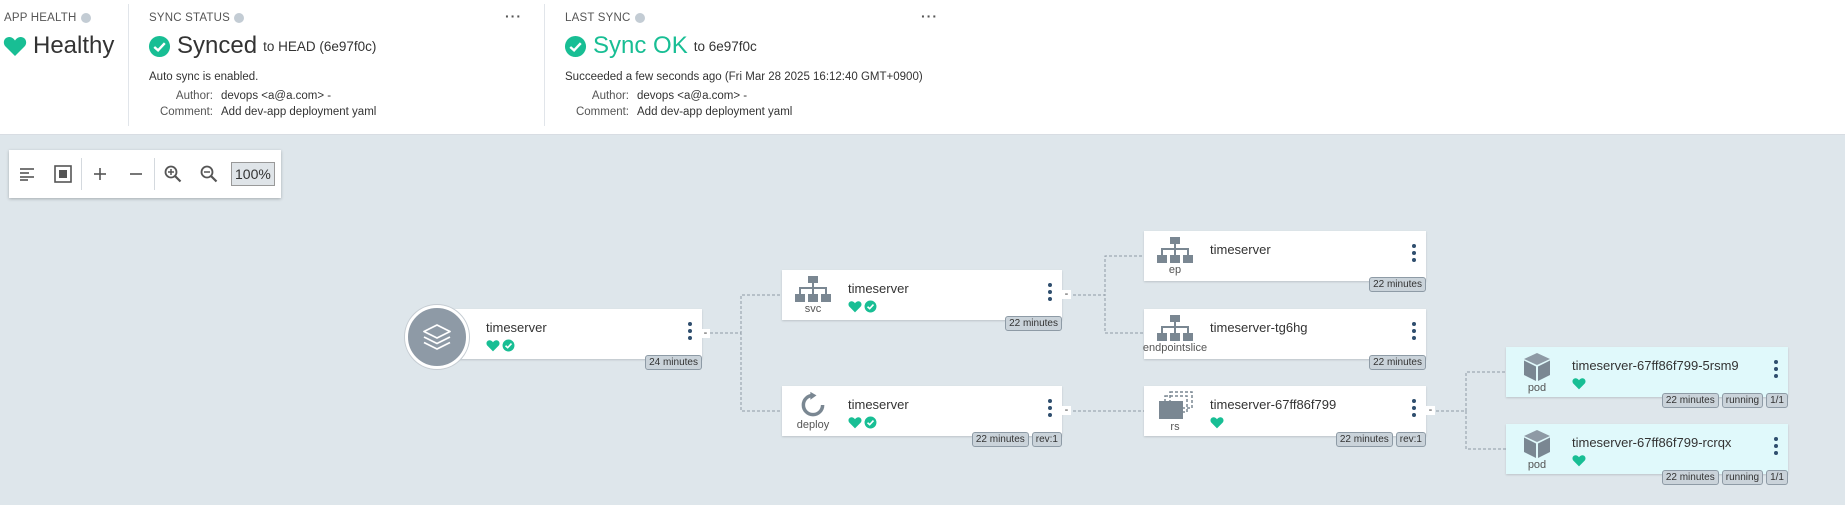 This screenshot has height=505, width=1845. Describe the element at coordinates (673, 362) in the screenshot. I see `node-tags: 24 minutes` at that location.